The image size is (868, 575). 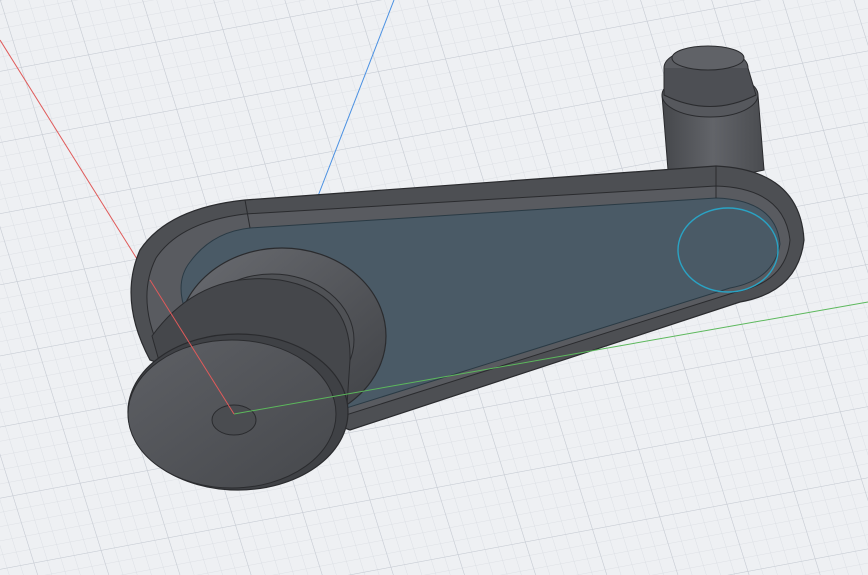 I want to click on hub-front-disc, so click(x=238, y=412).